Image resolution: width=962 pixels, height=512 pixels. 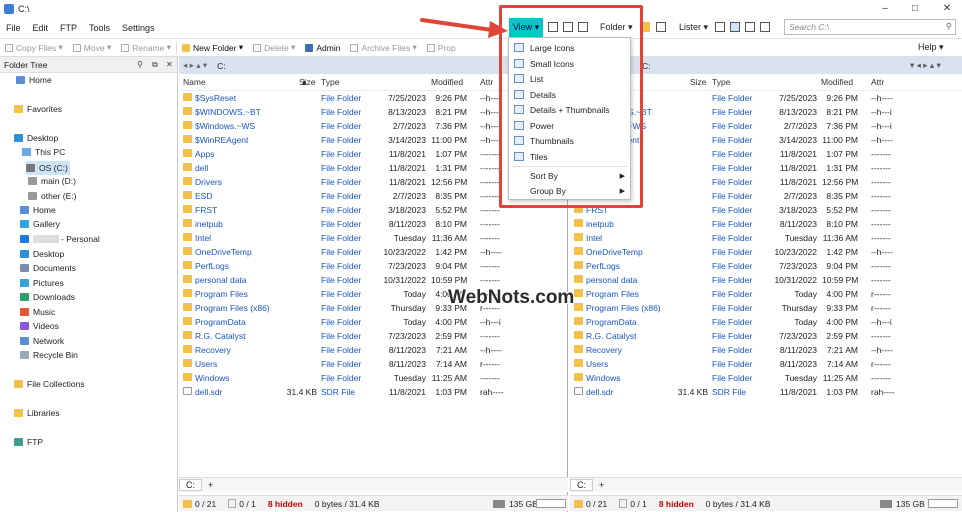 I want to click on grid-icon, so click(x=661, y=27).